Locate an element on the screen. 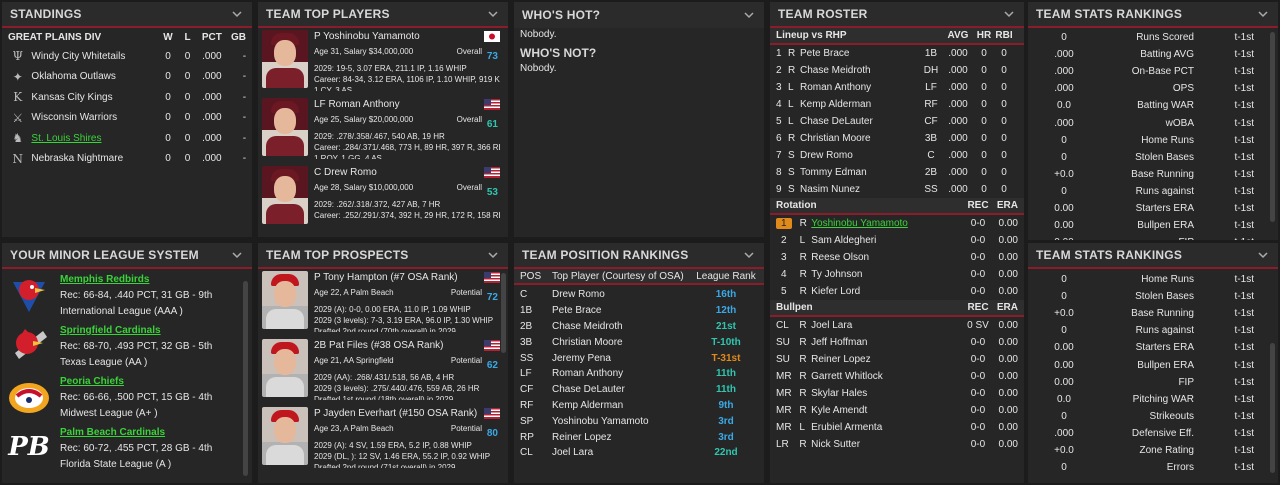 The height and width of the screenshot is (485, 1280). position-player: Drew Romo is located at coordinates (624, 294).